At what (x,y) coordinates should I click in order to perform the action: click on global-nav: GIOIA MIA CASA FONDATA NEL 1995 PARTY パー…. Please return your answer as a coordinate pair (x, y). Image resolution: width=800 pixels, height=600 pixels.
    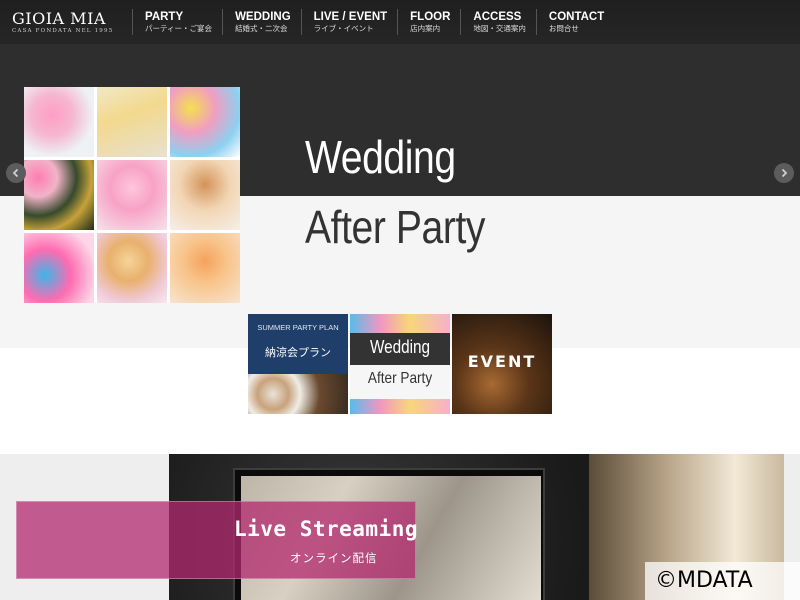
    Looking at the image, I should click on (400, 22).